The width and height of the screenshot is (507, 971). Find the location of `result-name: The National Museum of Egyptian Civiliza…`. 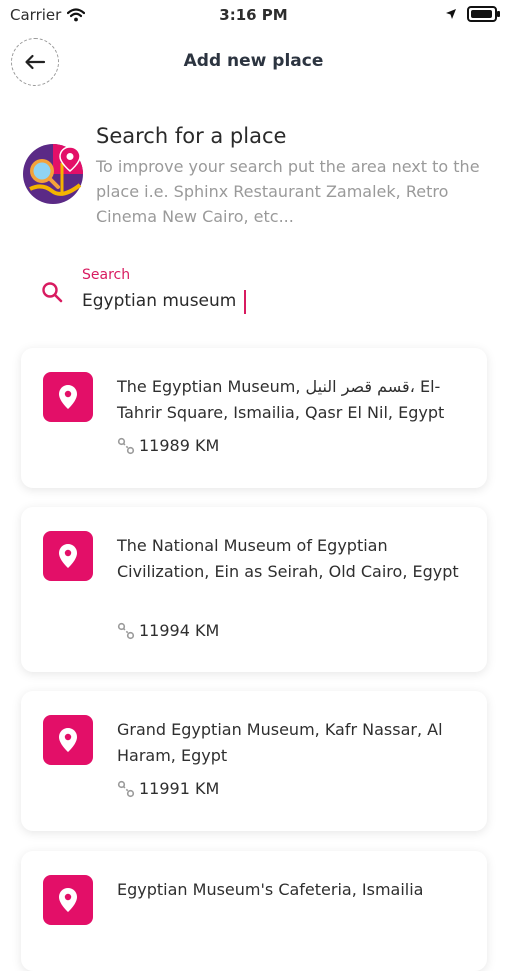

result-name: The National Museum of Egyptian Civiliza… is located at coordinates (288, 558).